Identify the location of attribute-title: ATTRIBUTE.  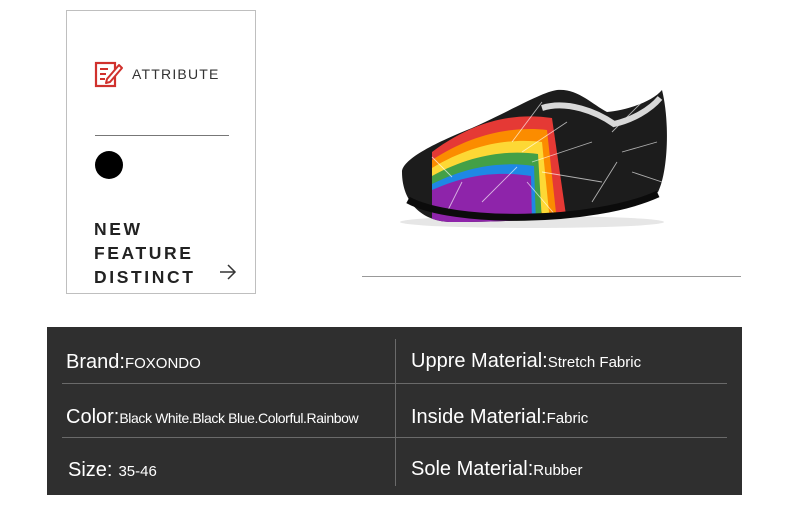
(176, 74).